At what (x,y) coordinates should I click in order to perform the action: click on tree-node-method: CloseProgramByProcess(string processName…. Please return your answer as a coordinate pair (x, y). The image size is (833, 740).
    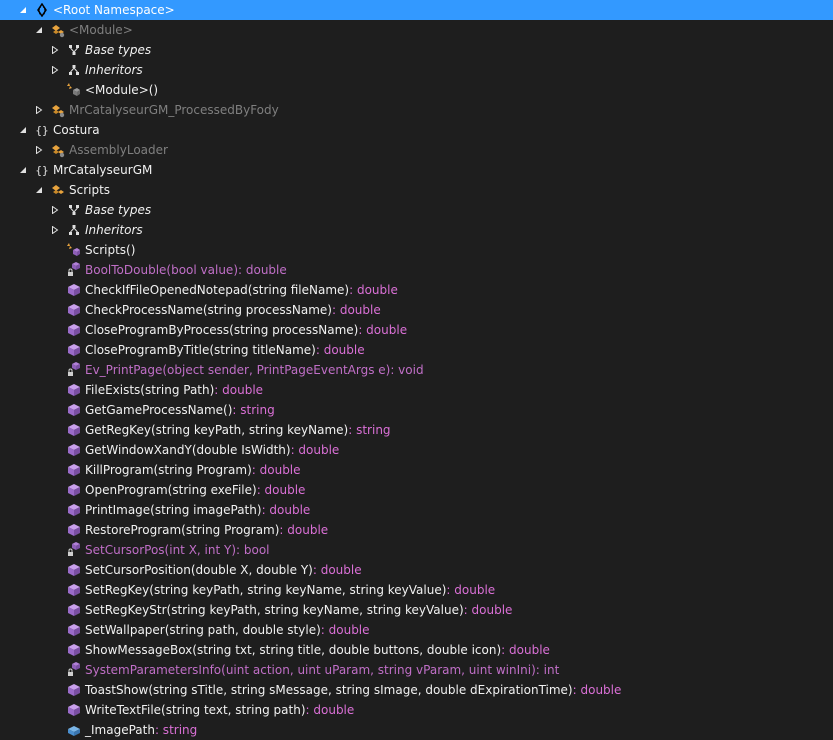
    Looking at the image, I should click on (416, 330).